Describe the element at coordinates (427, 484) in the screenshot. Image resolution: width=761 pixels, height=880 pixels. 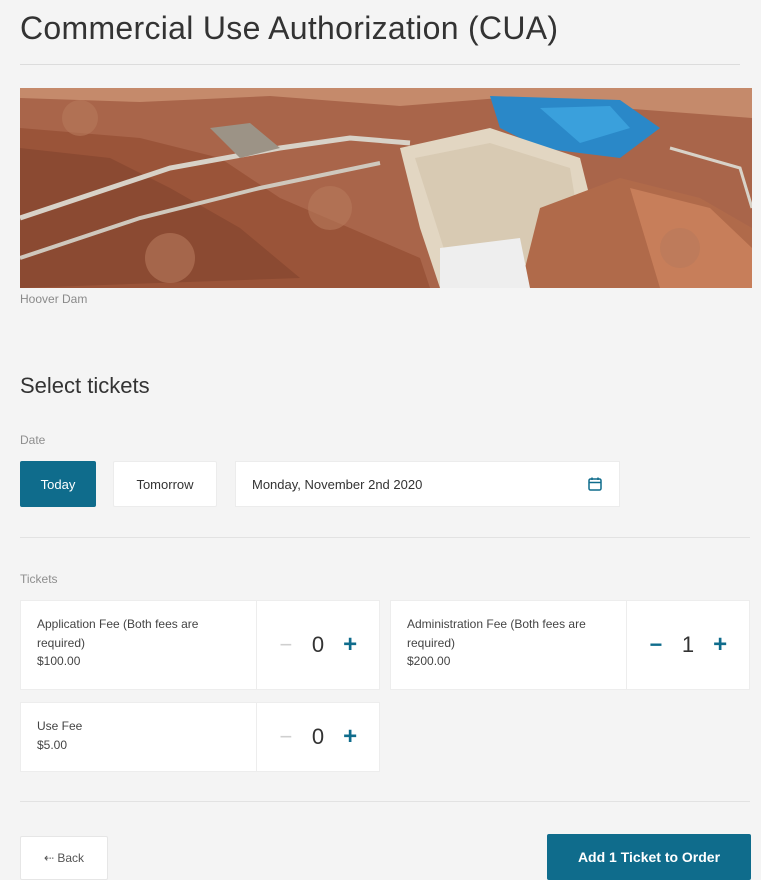
I see `date-picker-field: Monday, November 2nd 2020` at that location.